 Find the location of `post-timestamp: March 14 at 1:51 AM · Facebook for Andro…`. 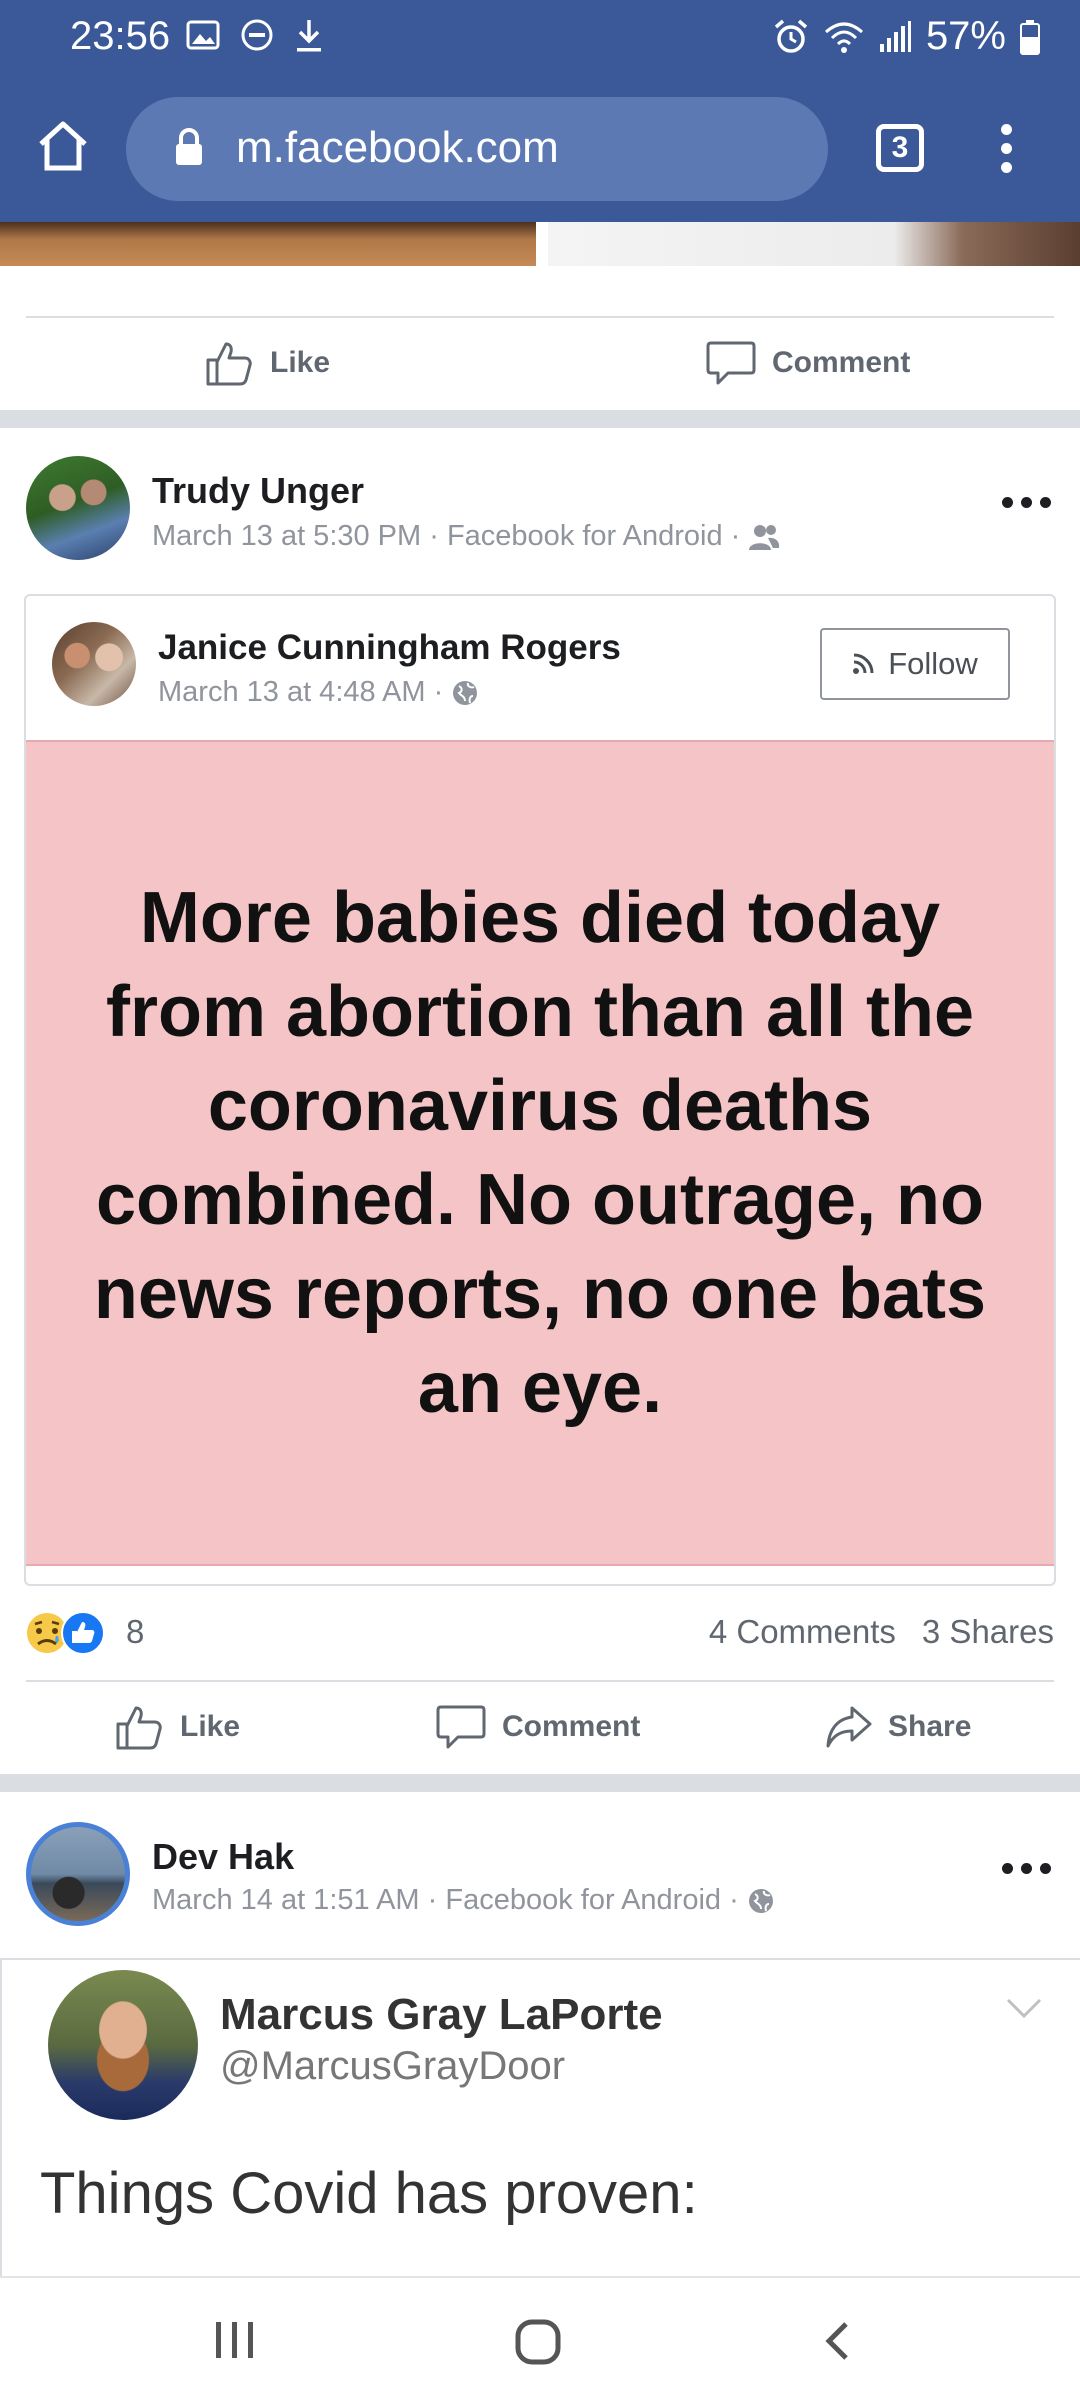

post-timestamp: March 14 at 1:51 AM · Facebook for Andro… is located at coordinates (445, 1900).